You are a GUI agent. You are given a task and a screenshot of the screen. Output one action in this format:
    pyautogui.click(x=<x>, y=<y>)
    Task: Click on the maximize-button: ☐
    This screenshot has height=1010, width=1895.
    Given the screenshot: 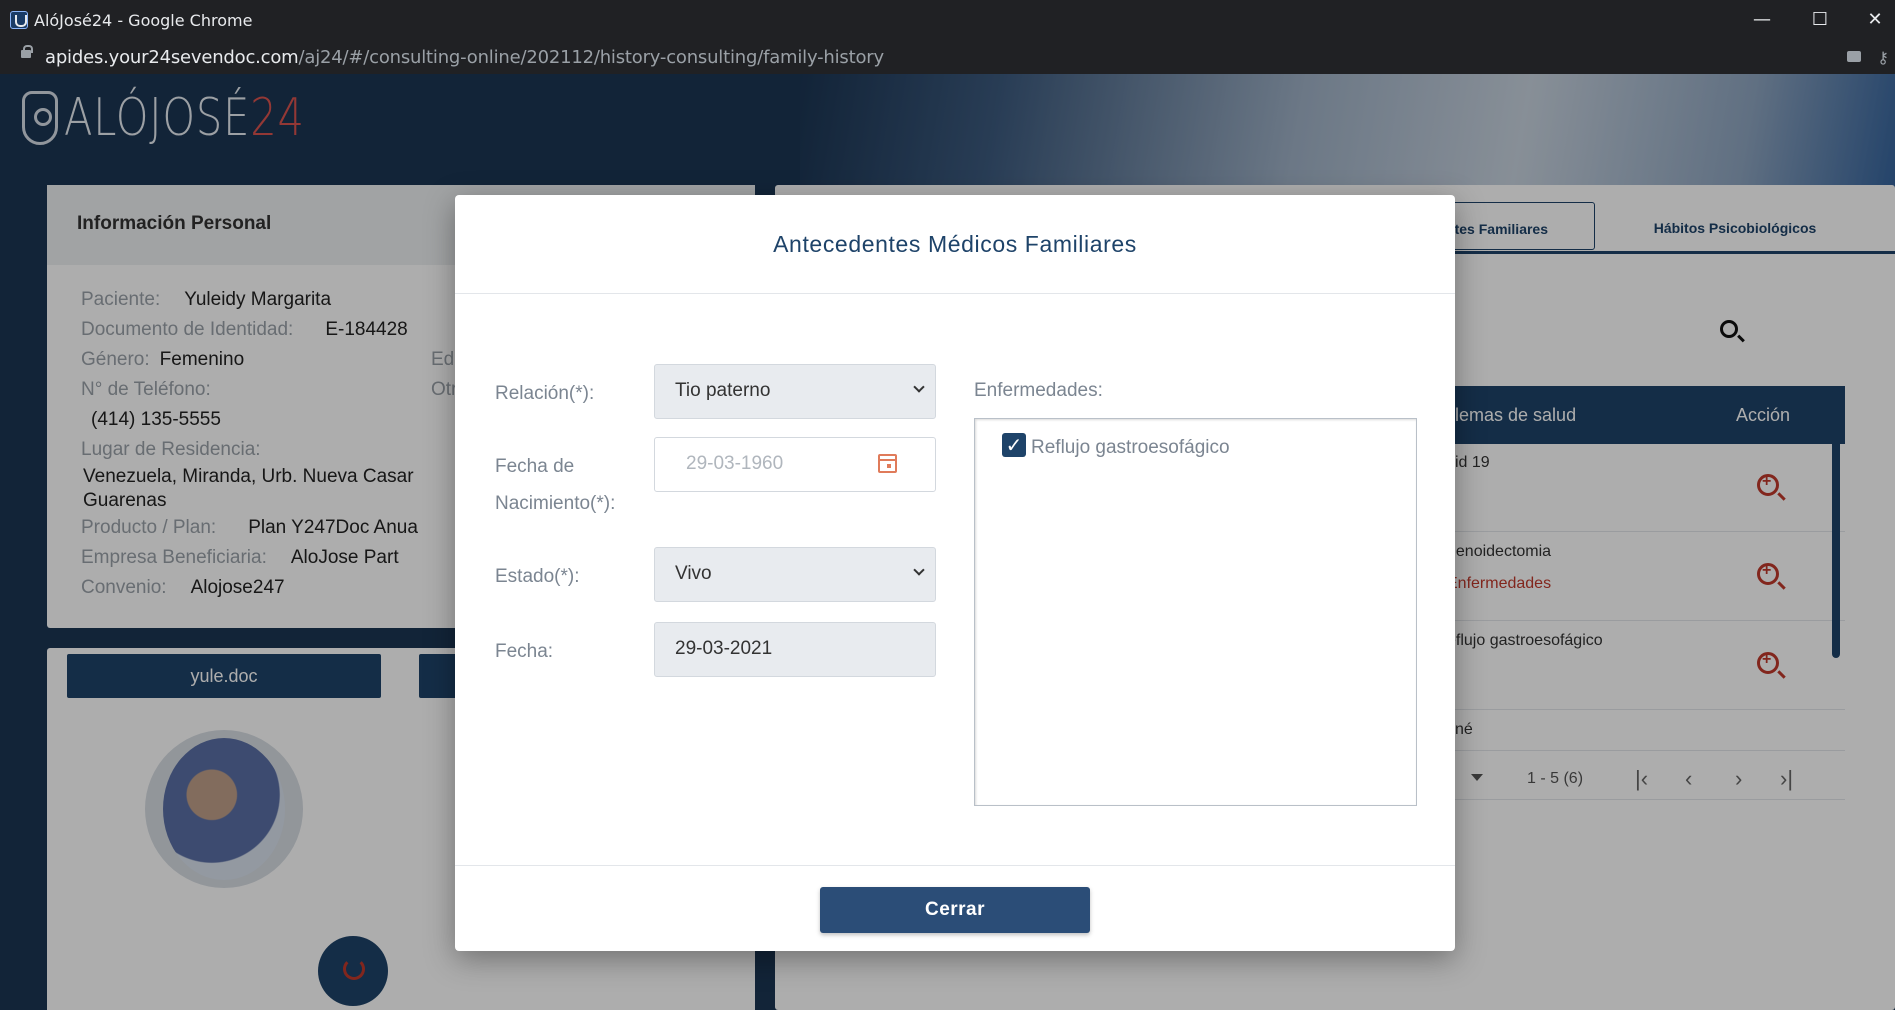 What is the action you would take?
    pyautogui.click(x=1820, y=20)
    